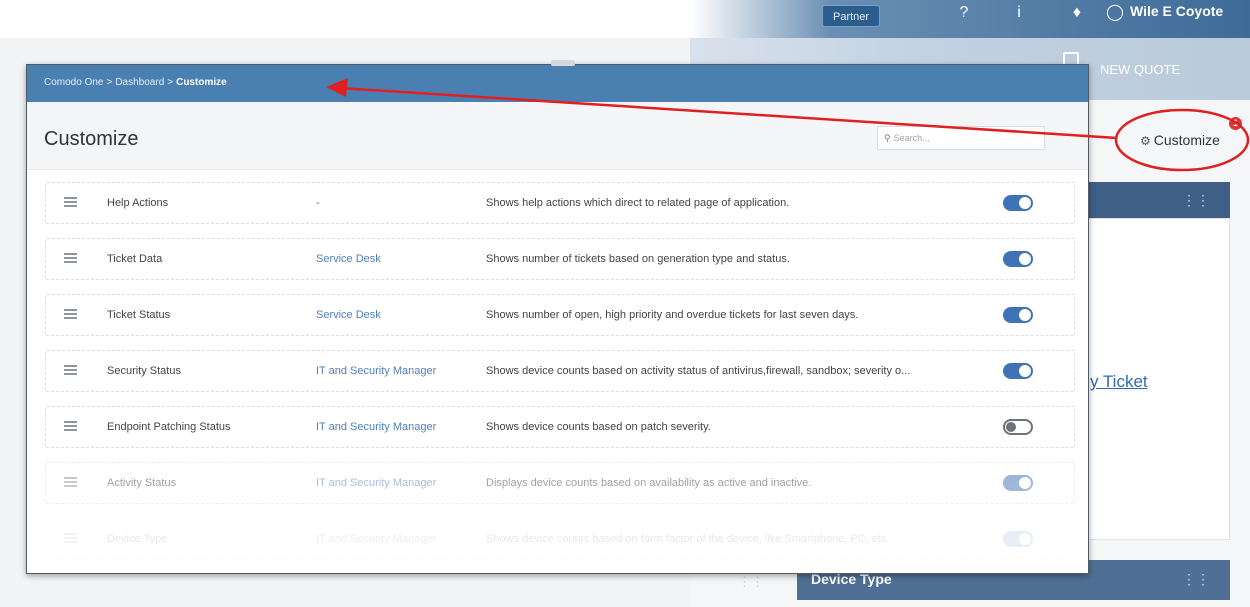  Describe the element at coordinates (135, 259) in the screenshot. I see `widget-name: Ticket Data` at that location.